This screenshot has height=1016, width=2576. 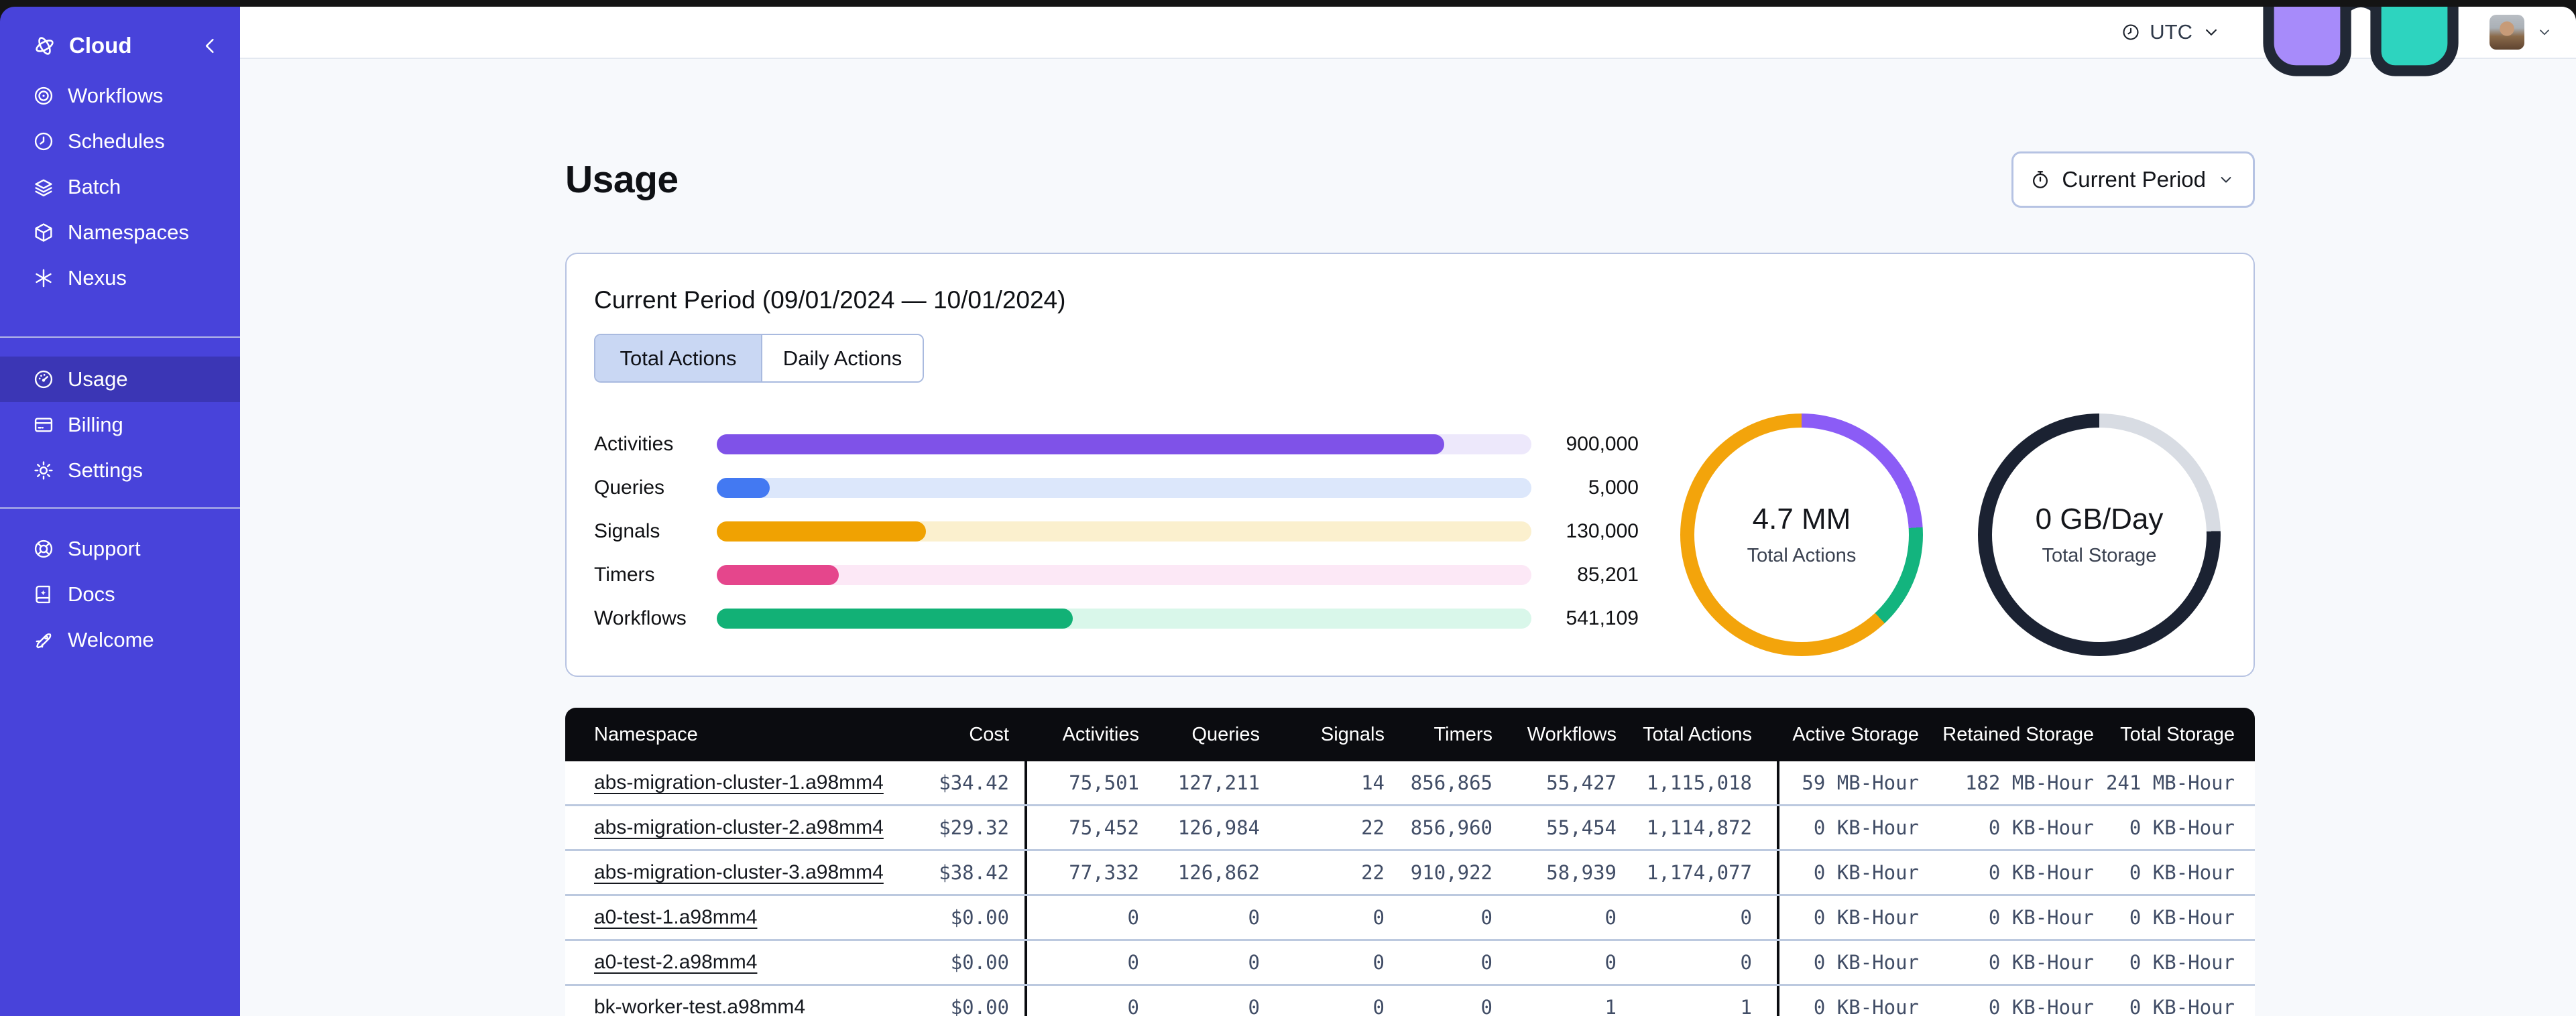 What do you see at coordinates (43, 278) in the screenshot?
I see `nexus-asterisk-icon` at bounding box center [43, 278].